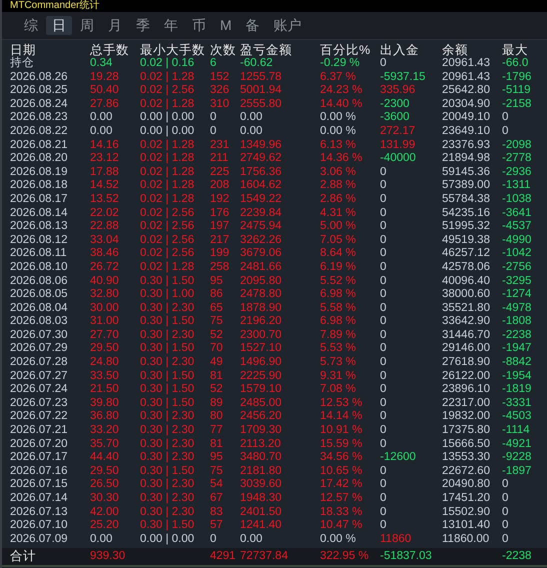 The width and height of the screenshot is (547, 568). I want to click on table-cell-text: 33.04, so click(105, 241).